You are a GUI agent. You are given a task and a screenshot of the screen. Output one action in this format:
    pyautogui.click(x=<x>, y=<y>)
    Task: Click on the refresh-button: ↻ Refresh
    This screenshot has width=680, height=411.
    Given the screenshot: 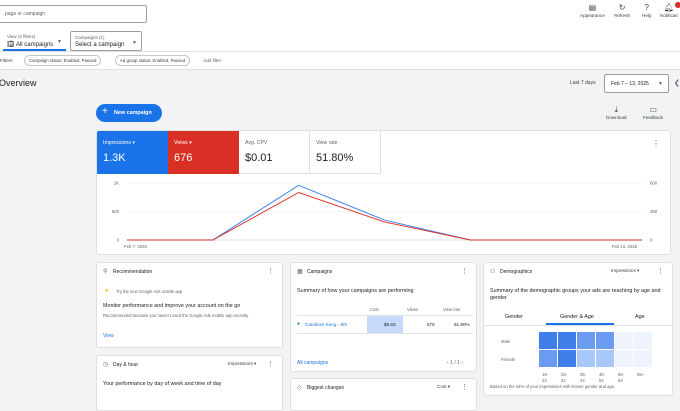 What is the action you would take?
    pyautogui.click(x=622, y=10)
    